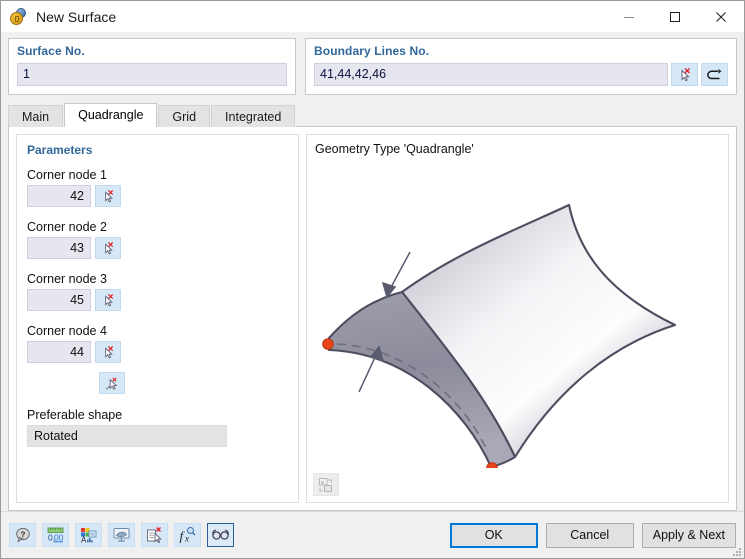  Describe the element at coordinates (326, 484) in the screenshot. I see `preview-settings-icon` at that location.